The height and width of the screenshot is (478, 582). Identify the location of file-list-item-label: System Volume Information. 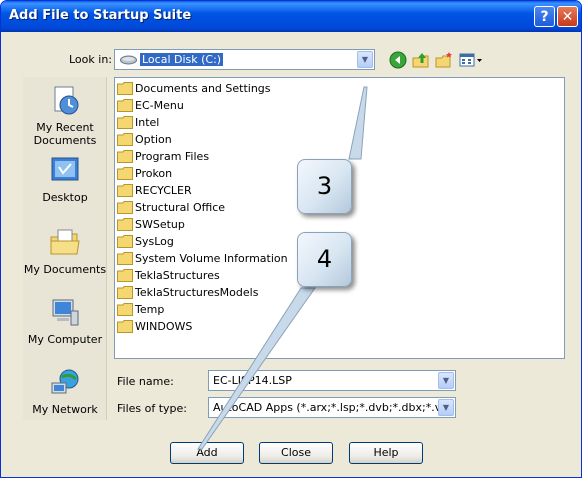
(211, 258).